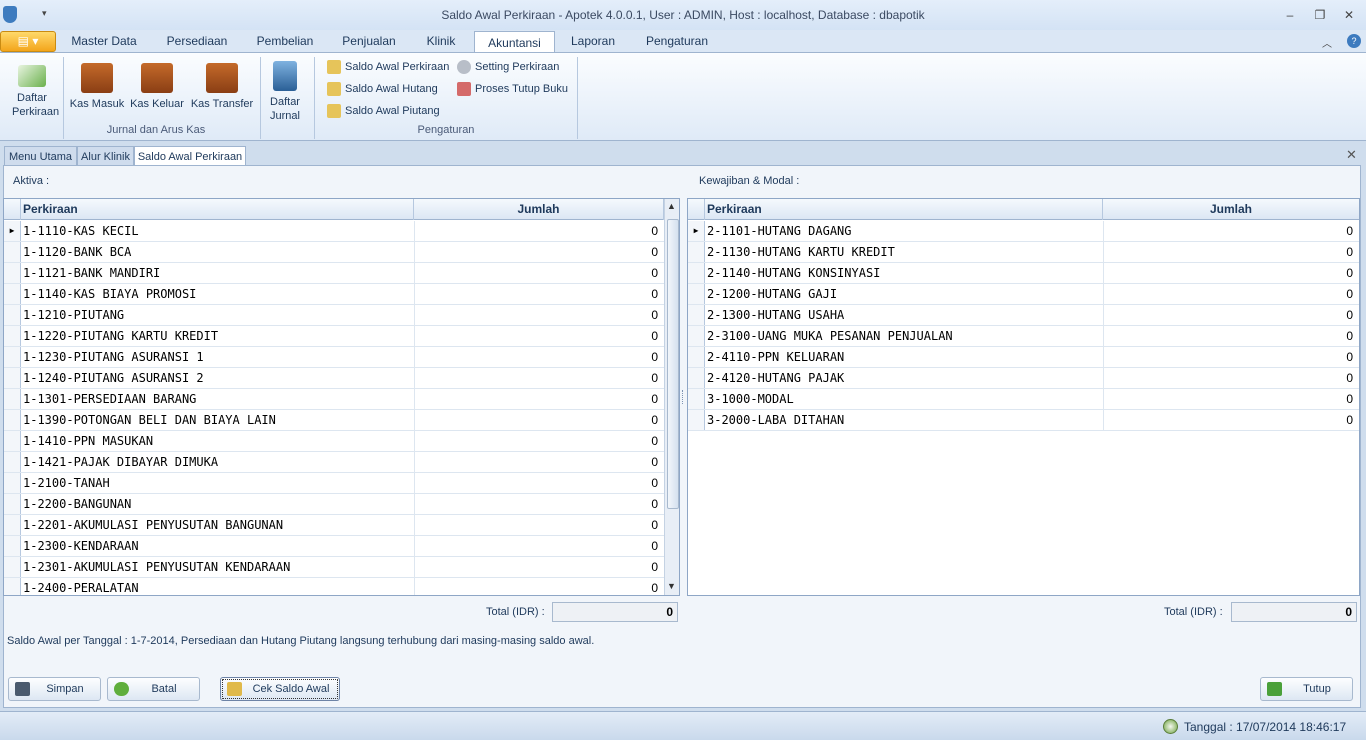 This screenshot has width=1366, height=740. What do you see at coordinates (149, 420) in the screenshot?
I see `cell-perkiraan: 1-1390-POTONGAN BELI DAN BIAYA LAIN` at bounding box center [149, 420].